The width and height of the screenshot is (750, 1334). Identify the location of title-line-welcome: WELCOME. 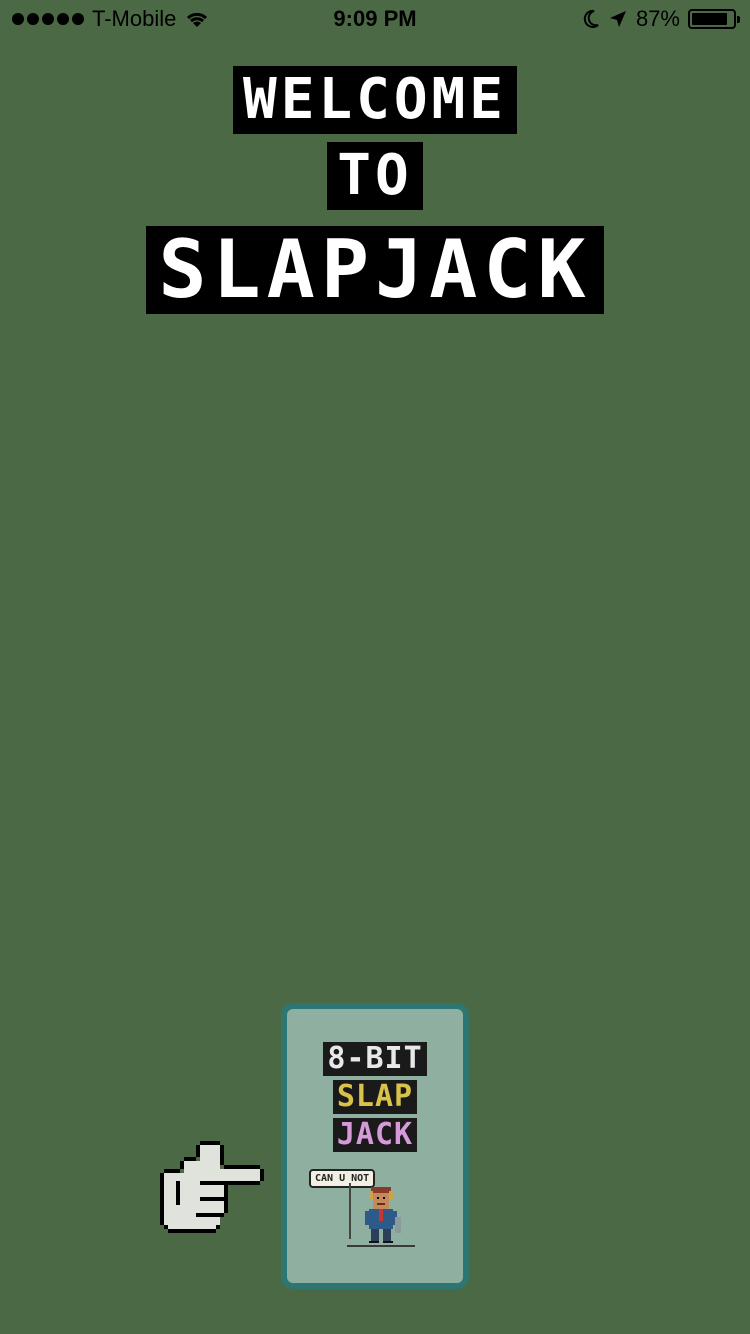
(375, 100).